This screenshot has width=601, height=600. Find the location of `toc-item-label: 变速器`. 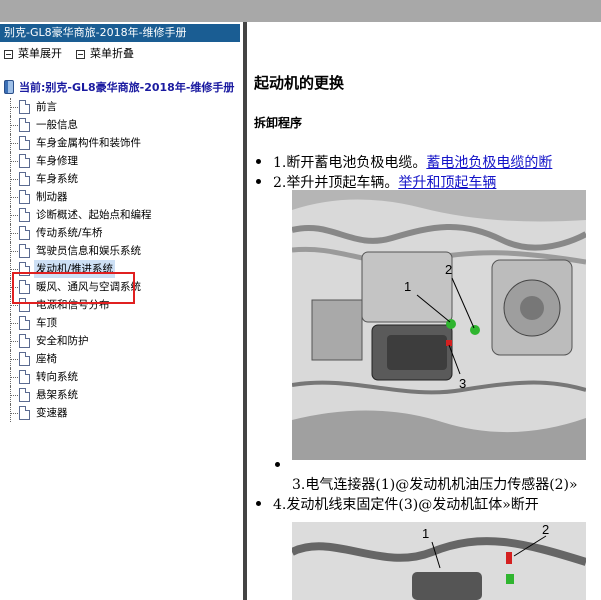

toc-item-label: 变速器 is located at coordinates (52, 413).